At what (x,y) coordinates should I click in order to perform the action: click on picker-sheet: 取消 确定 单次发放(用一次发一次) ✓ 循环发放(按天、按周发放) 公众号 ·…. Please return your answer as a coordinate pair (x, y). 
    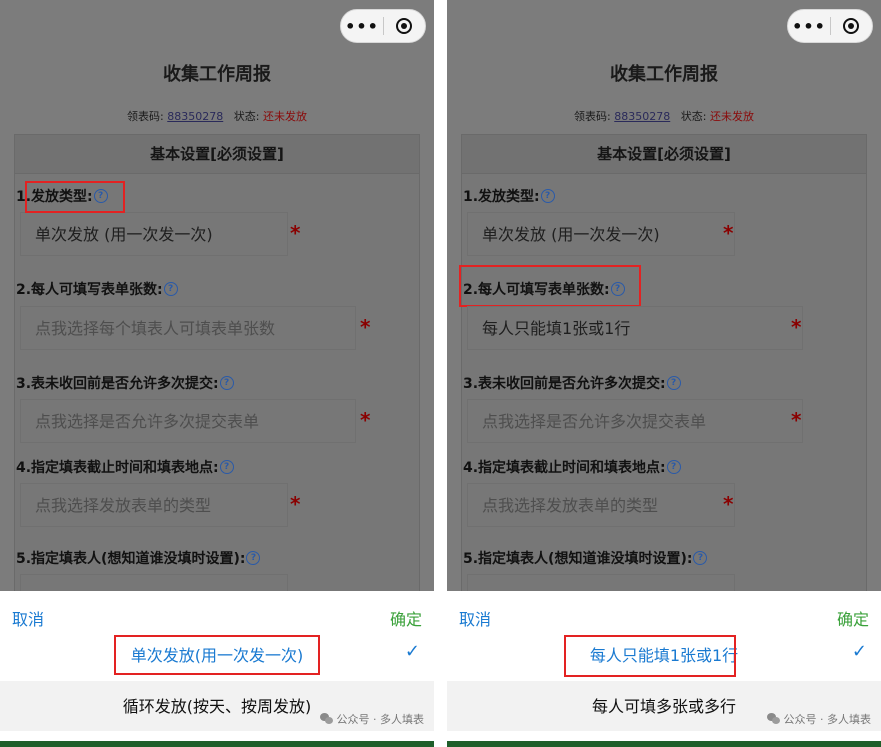
    Looking at the image, I should click on (217, 669).